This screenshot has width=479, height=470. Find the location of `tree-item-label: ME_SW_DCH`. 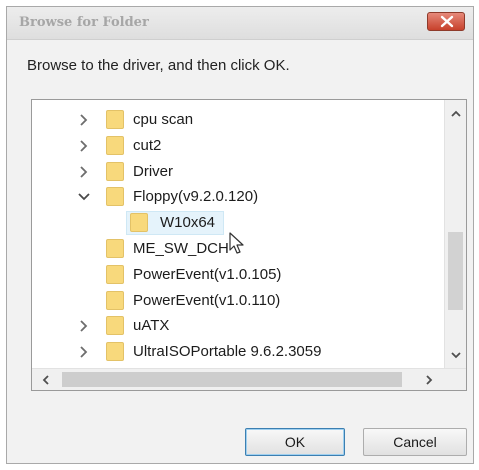

tree-item-label: ME_SW_DCH is located at coordinates (181, 248).